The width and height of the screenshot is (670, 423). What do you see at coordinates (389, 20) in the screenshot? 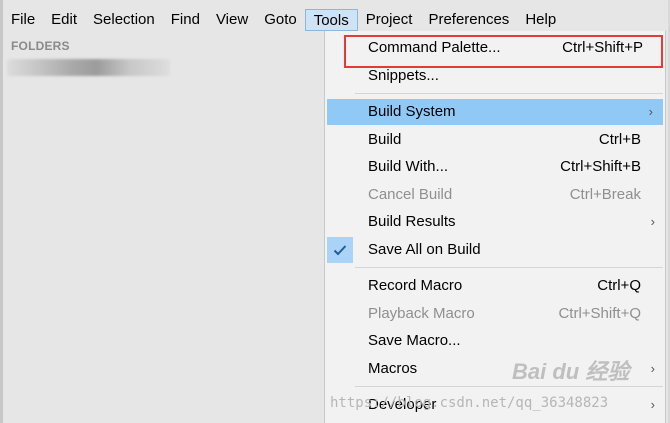
I see `menu-project: Project` at bounding box center [389, 20].